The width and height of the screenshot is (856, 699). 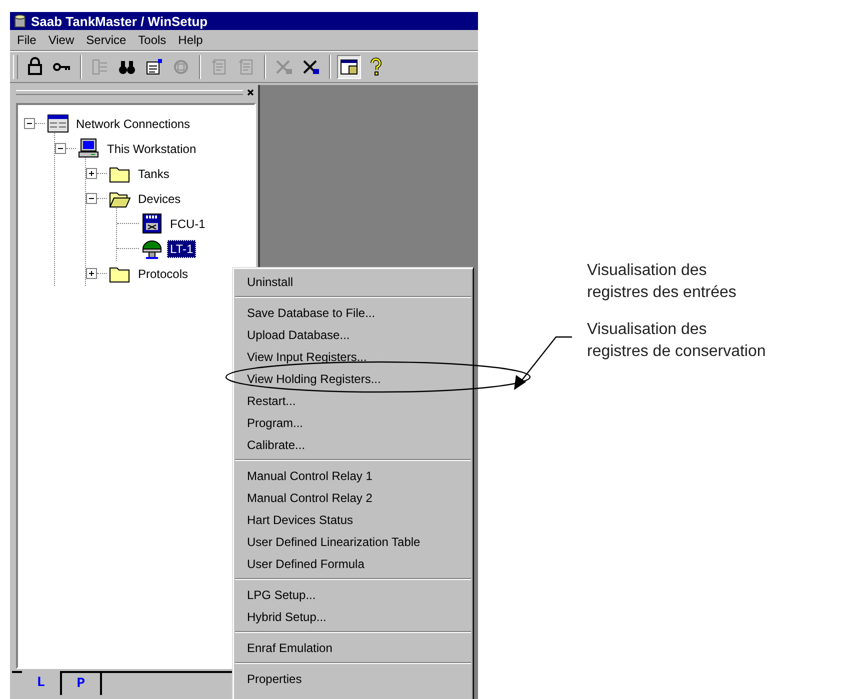 What do you see at coordinates (61, 40) in the screenshot?
I see `menu-item: View` at bounding box center [61, 40].